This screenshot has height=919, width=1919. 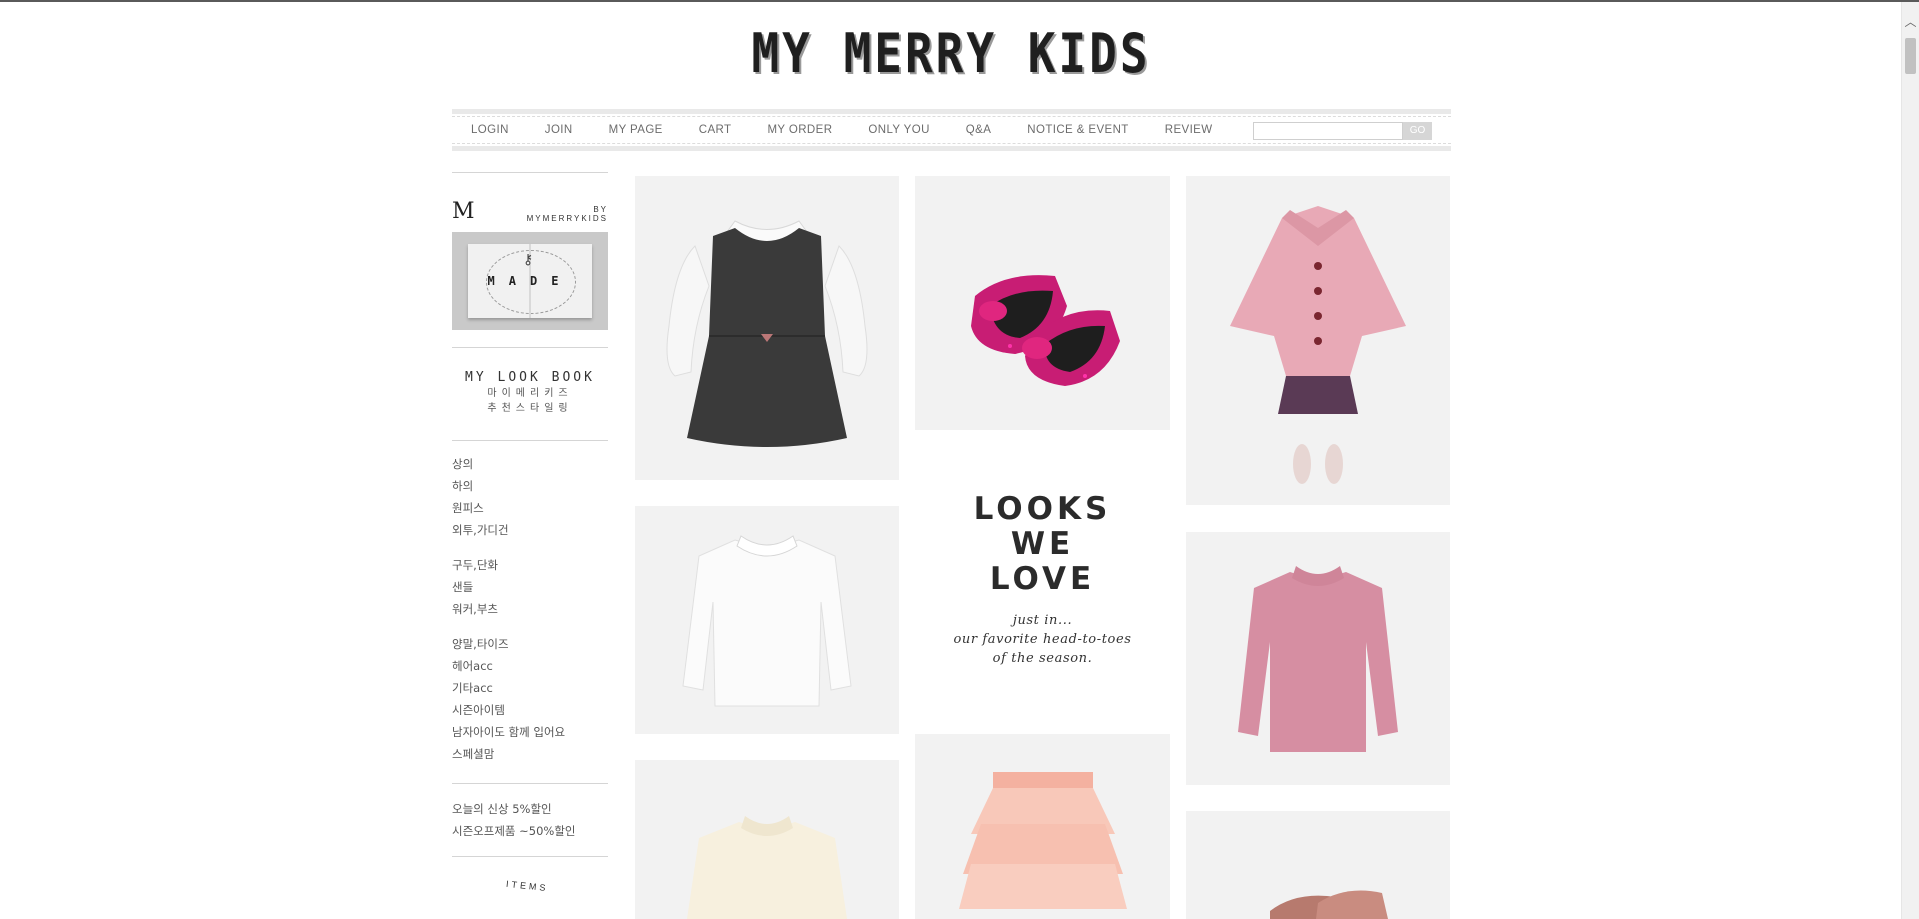 I want to click on category-link: 스페셜맘, so click(x=530, y=754).